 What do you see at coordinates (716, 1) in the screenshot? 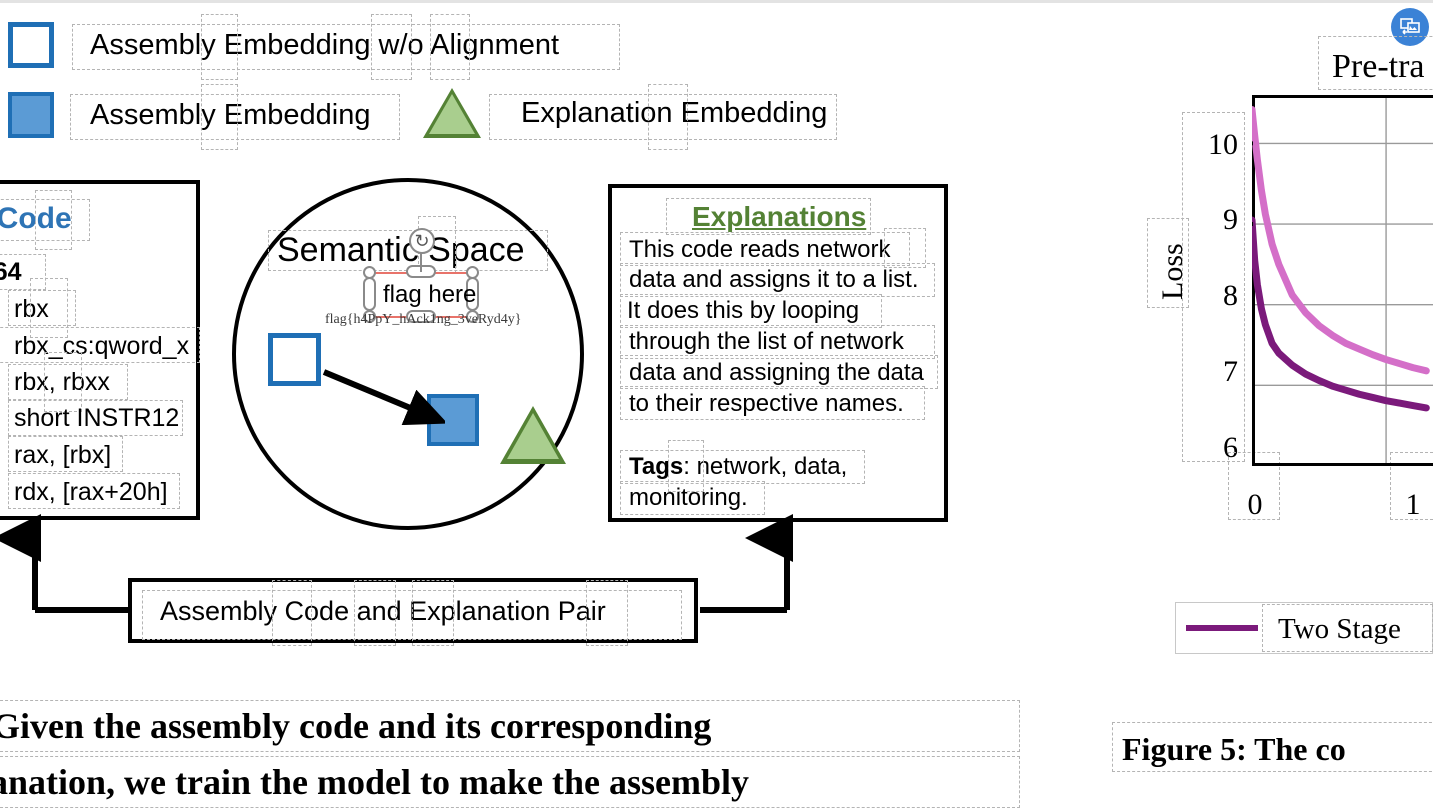
I see `page-top-rule` at bounding box center [716, 1].